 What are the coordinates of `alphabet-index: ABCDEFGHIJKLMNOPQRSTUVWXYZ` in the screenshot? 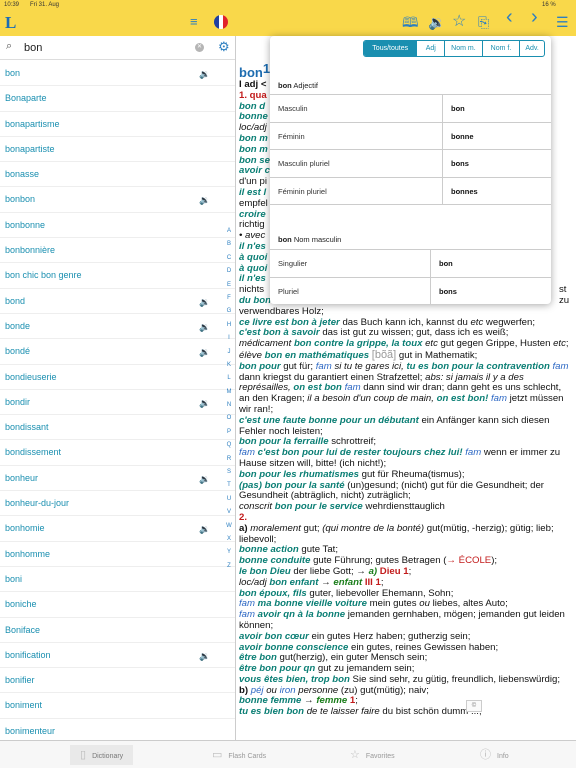 It's located at (229, 402).